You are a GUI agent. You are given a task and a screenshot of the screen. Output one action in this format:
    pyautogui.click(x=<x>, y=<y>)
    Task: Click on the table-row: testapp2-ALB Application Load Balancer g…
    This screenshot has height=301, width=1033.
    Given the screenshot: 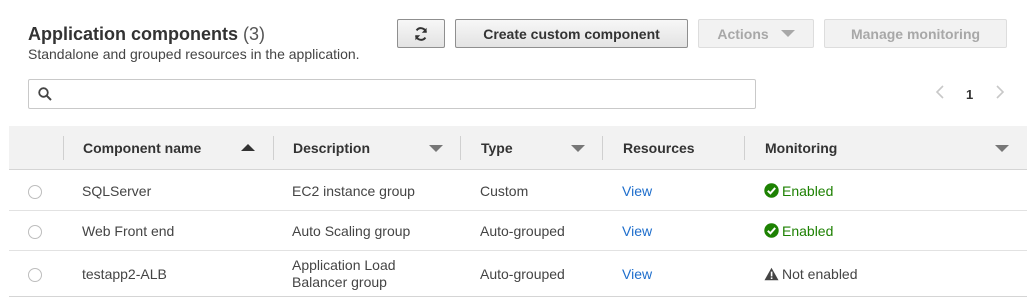 What is the action you would take?
    pyautogui.click(x=518, y=273)
    